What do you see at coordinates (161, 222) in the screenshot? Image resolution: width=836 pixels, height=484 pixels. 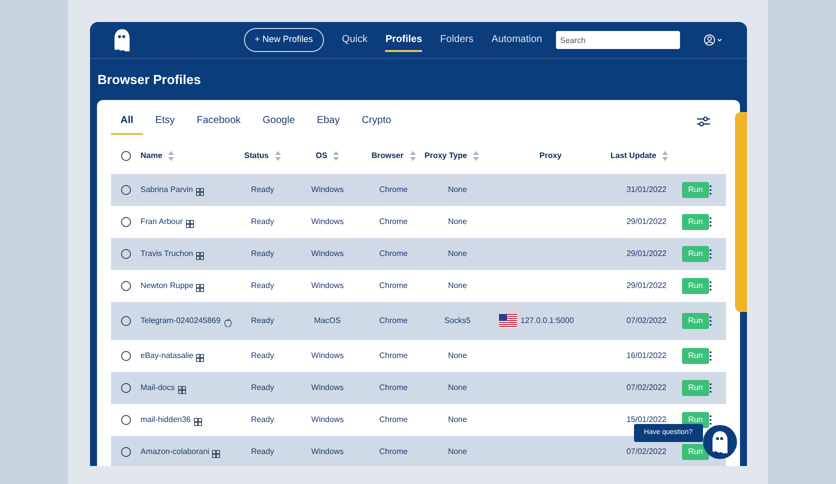 I see `profile-name: Fran Arbour` at bounding box center [161, 222].